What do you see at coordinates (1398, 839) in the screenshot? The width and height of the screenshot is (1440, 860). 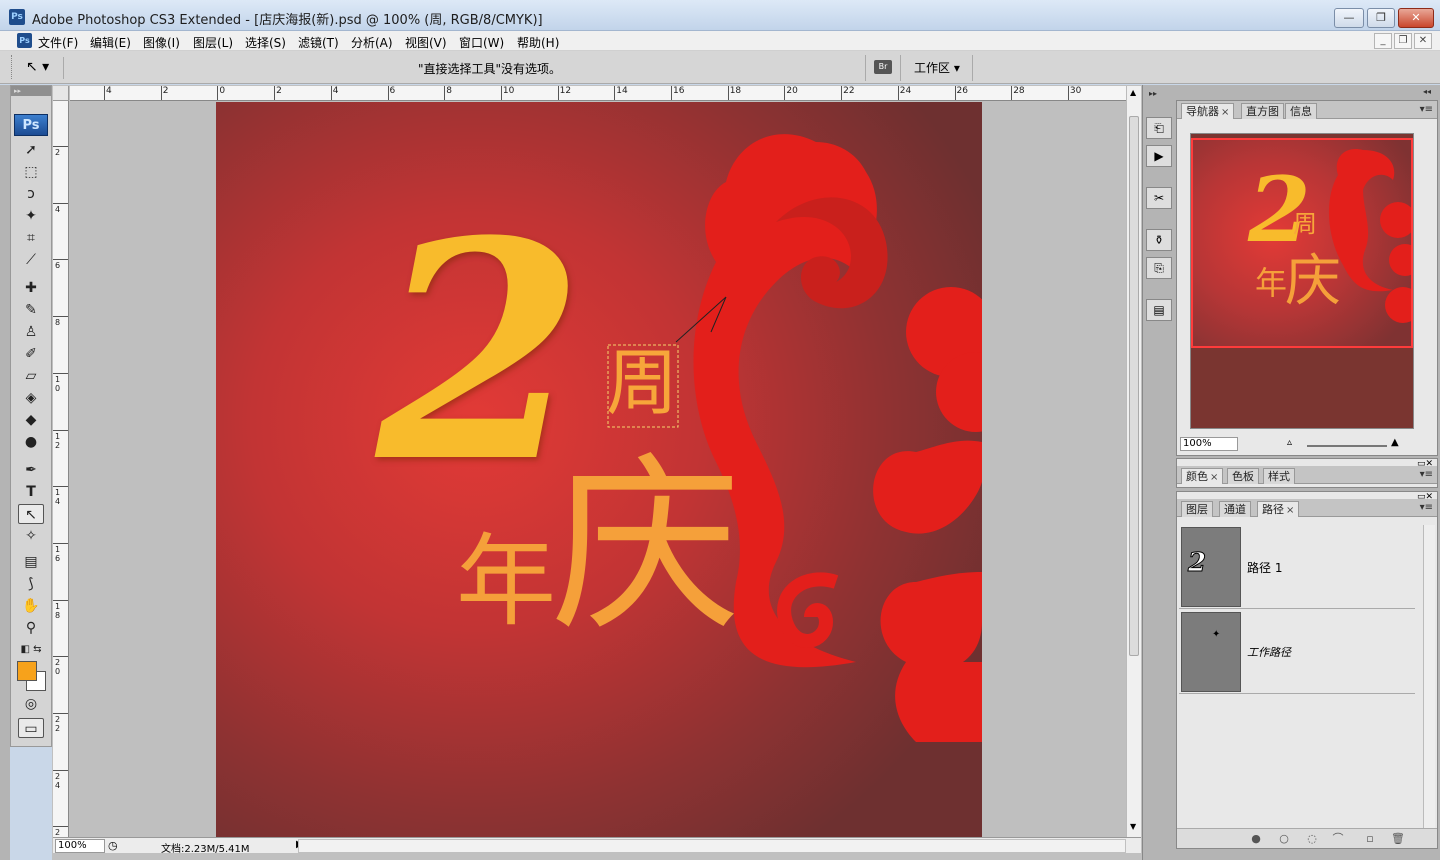 I see `trash-icon: 🗑` at bounding box center [1398, 839].